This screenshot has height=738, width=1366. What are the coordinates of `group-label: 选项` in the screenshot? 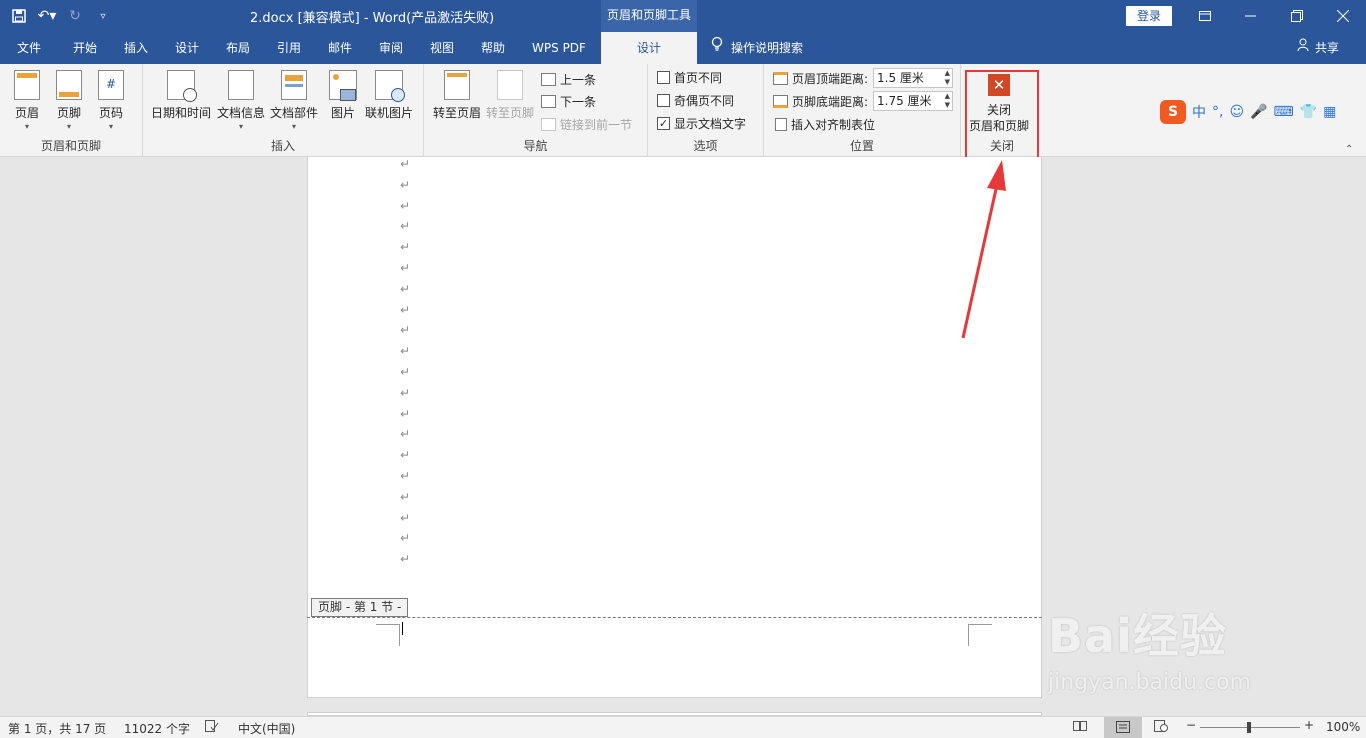 It's located at (705, 146).